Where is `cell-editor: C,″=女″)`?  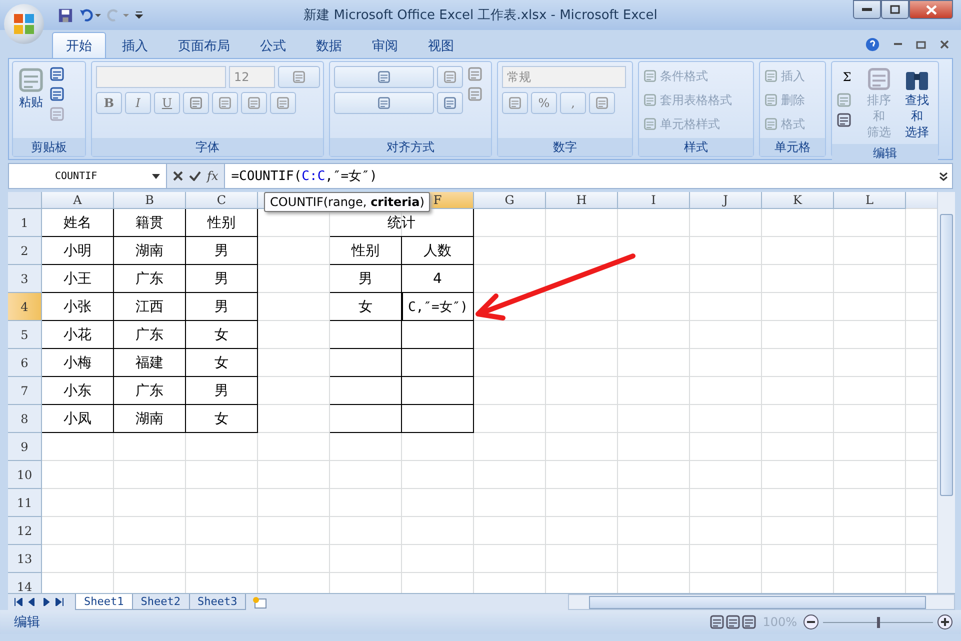
cell-editor: C,″=女″) is located at coordinates (438, 307).